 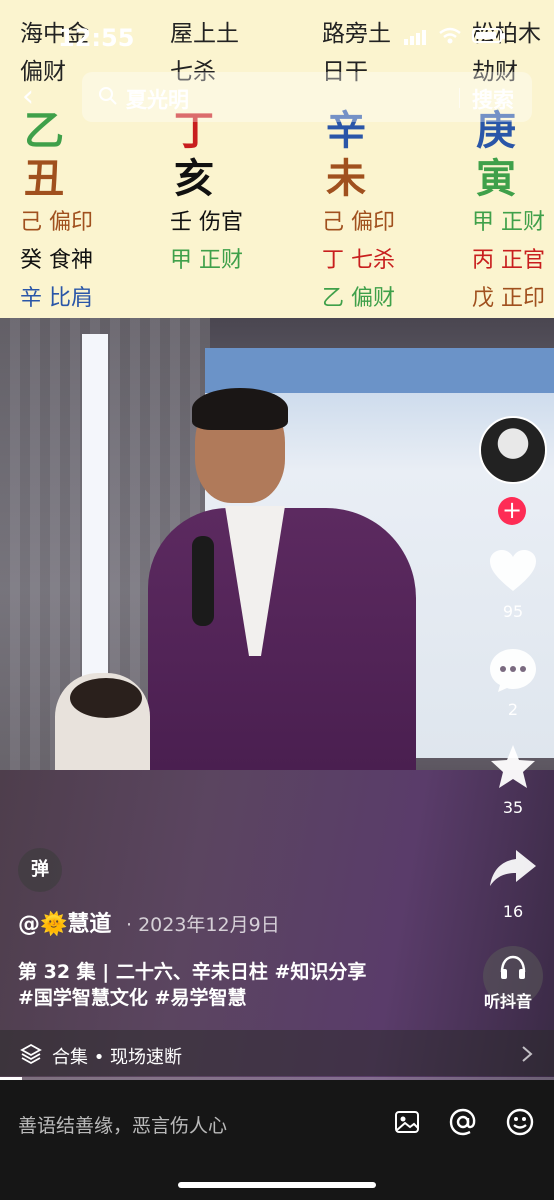 I want to click on danmaku-toggle: 弹, so click(x=40, y=870).